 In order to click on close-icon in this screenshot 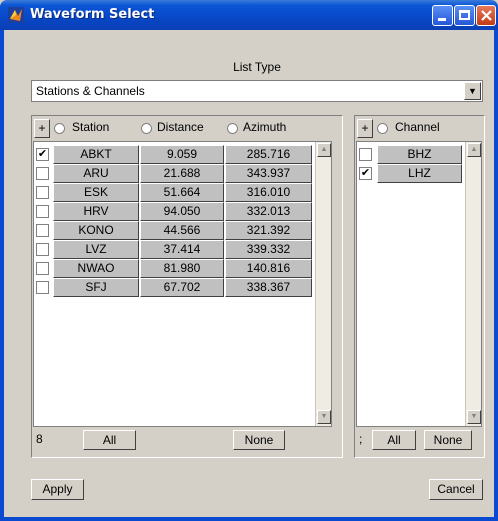, I will do `click(486, 15)`.